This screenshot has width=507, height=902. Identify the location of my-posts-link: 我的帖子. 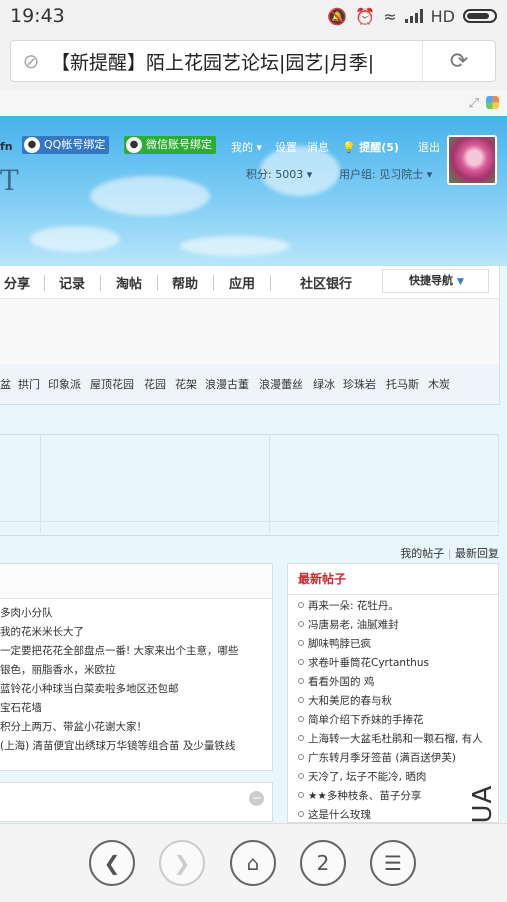
(422, 553).